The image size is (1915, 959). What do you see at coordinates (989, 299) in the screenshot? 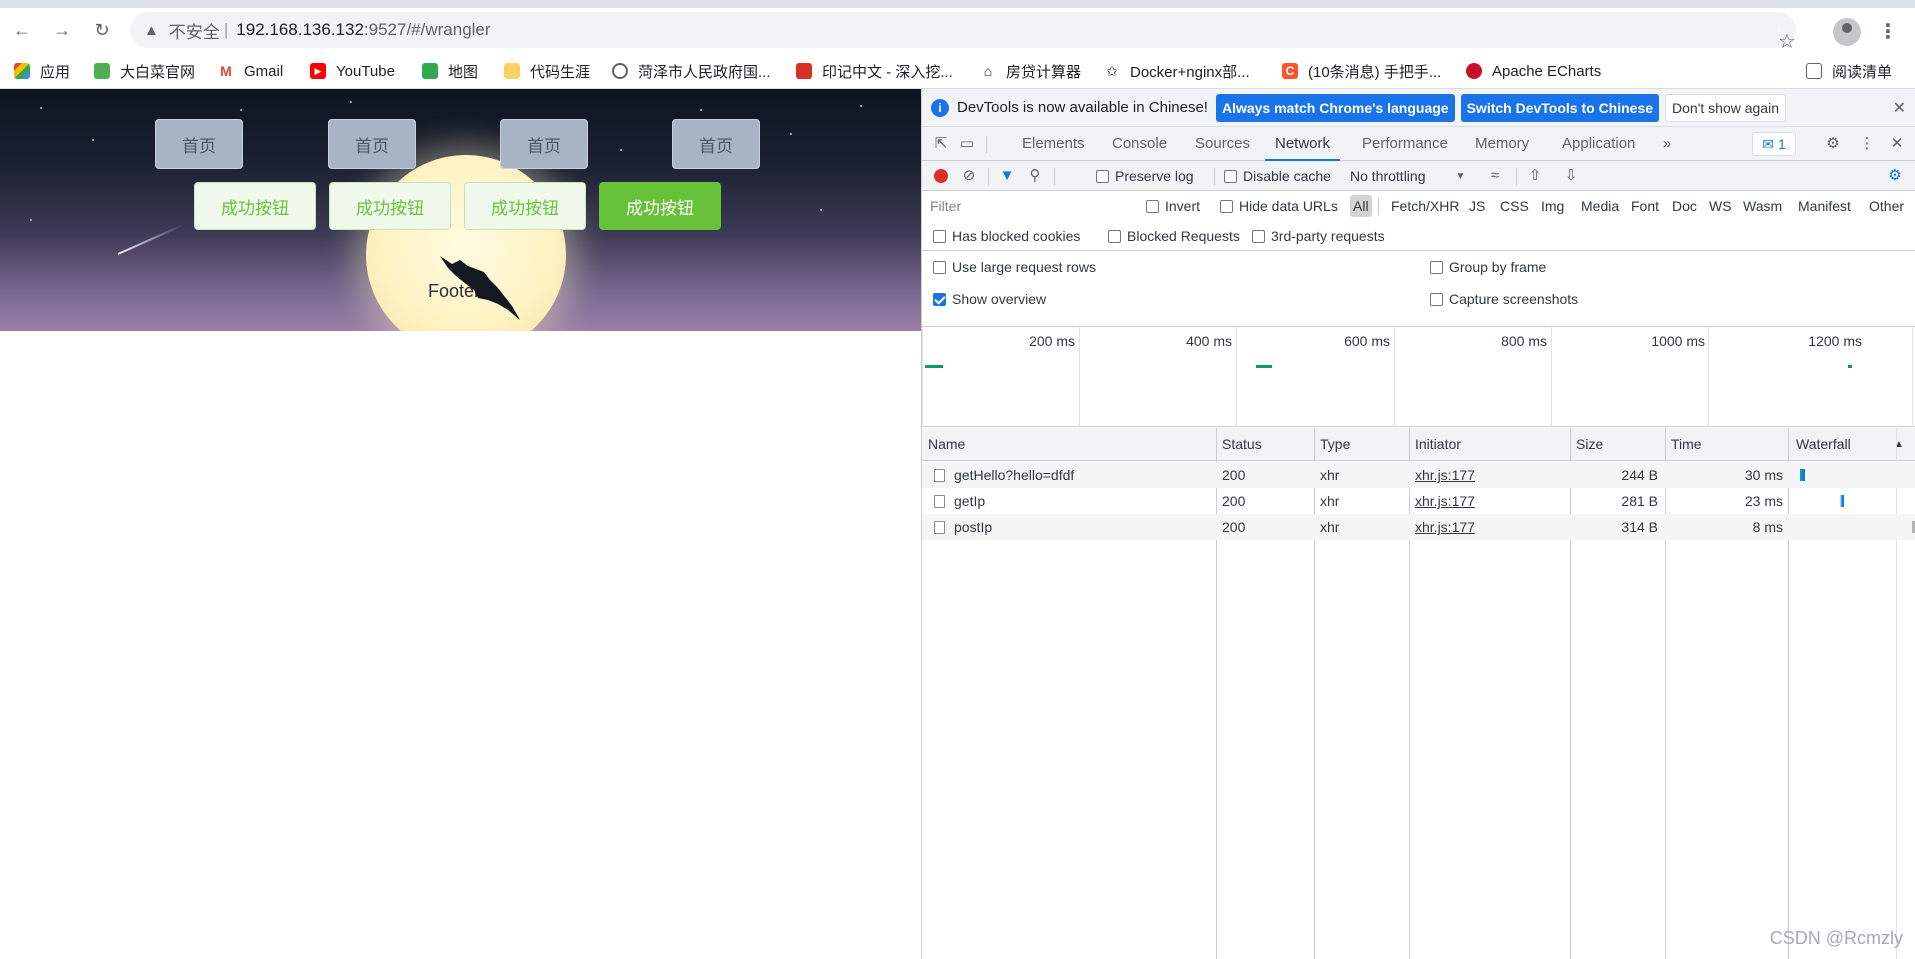
I see `show-overview-checkbox: Show overview` at bounding box center [989, 299].